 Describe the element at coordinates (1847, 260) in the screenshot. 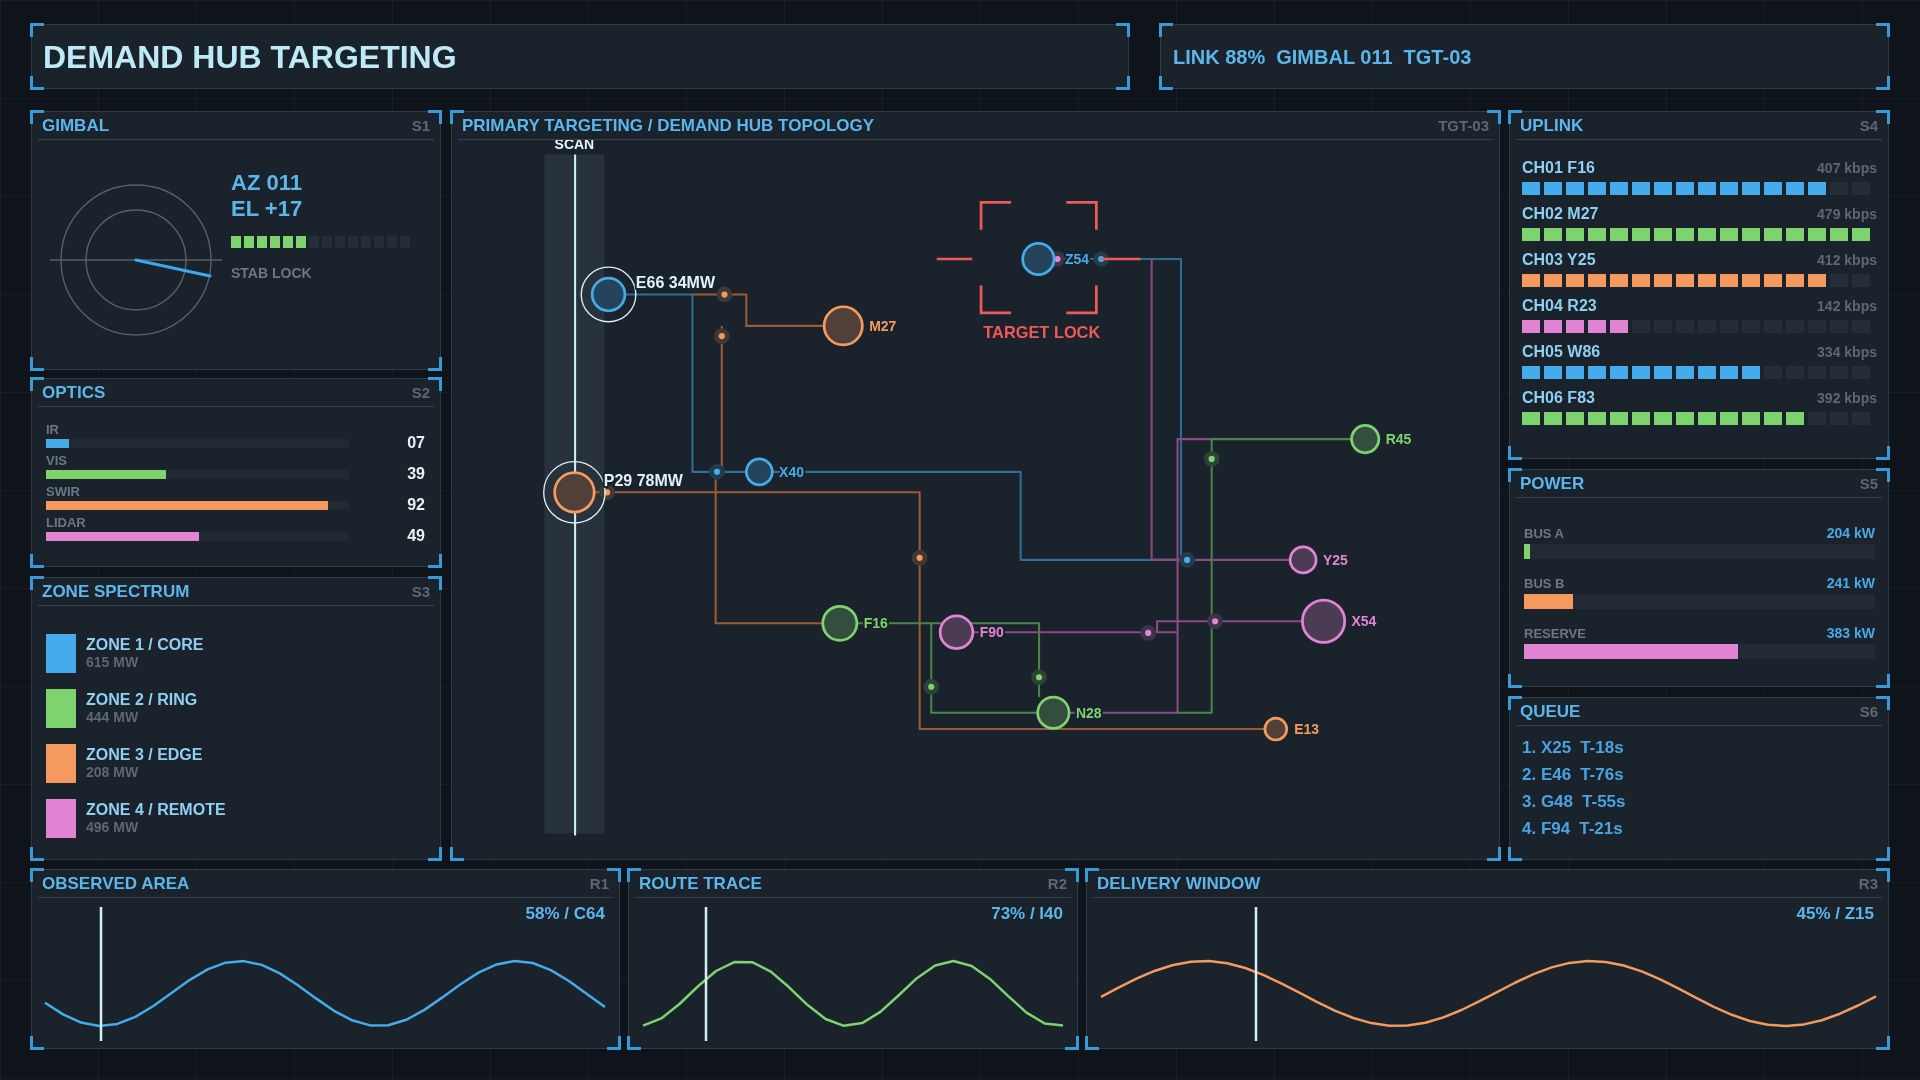

I see `channel-rate: 412 kbps` at that location.